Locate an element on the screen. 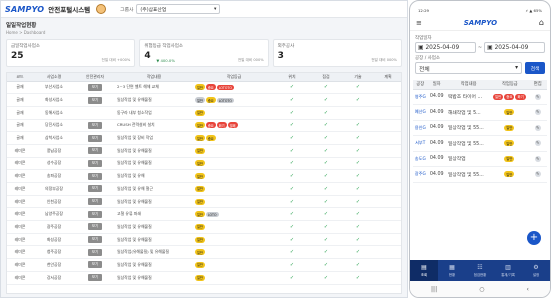 This screenshot has width=551, height=298. cell-site-name: 삼척사업소 is located at coordinates (54, 138).